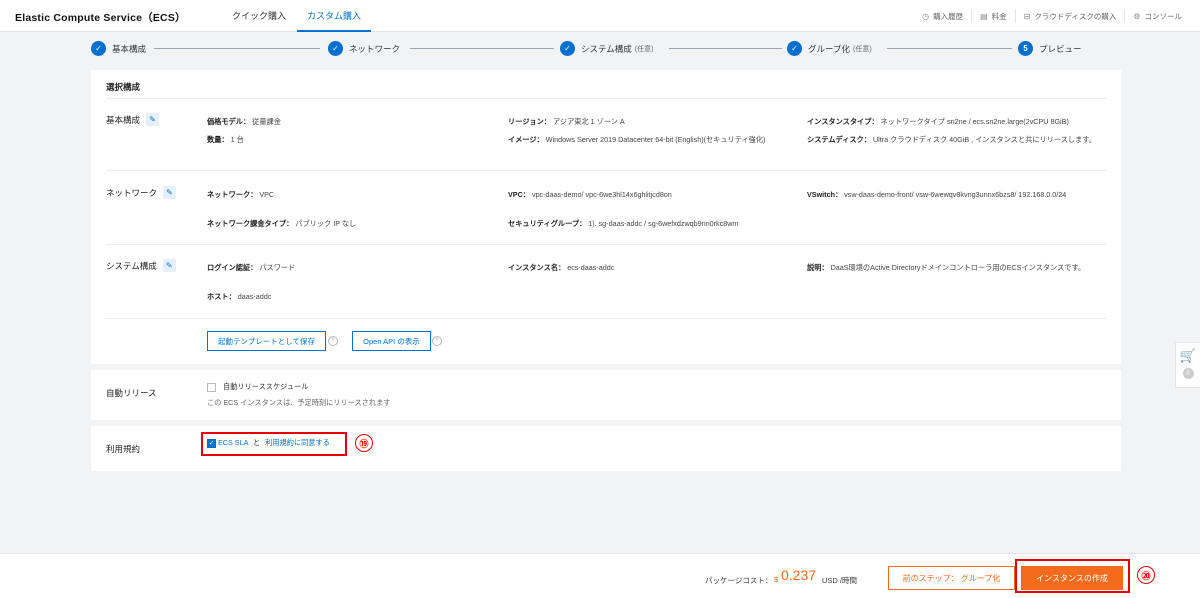 This screenshot has width=1200, height=598. Describe the element at coordinates (211, 387) in the screenshot. I see `auto-release-checkbox` at that location.